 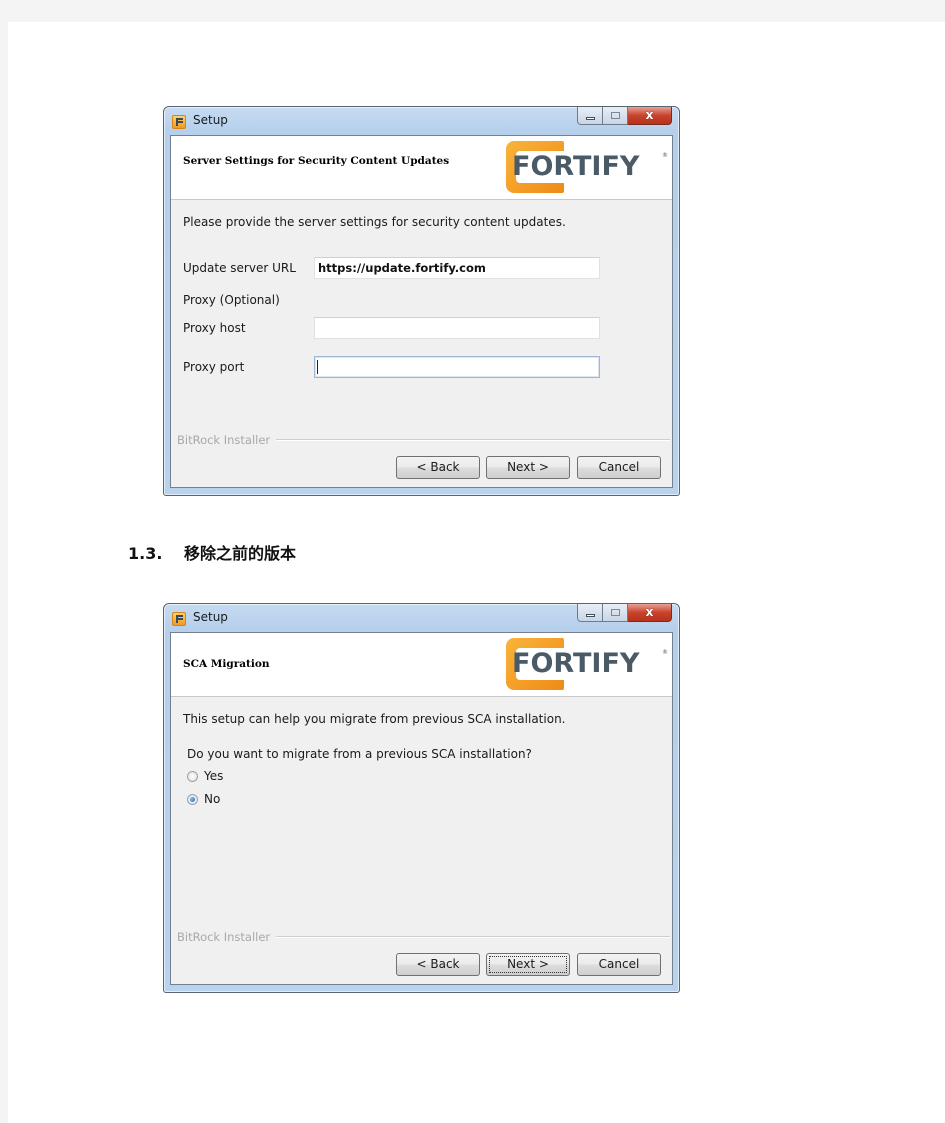 I want to click on radio-button-checked-icon, so click(x=192, y=799).